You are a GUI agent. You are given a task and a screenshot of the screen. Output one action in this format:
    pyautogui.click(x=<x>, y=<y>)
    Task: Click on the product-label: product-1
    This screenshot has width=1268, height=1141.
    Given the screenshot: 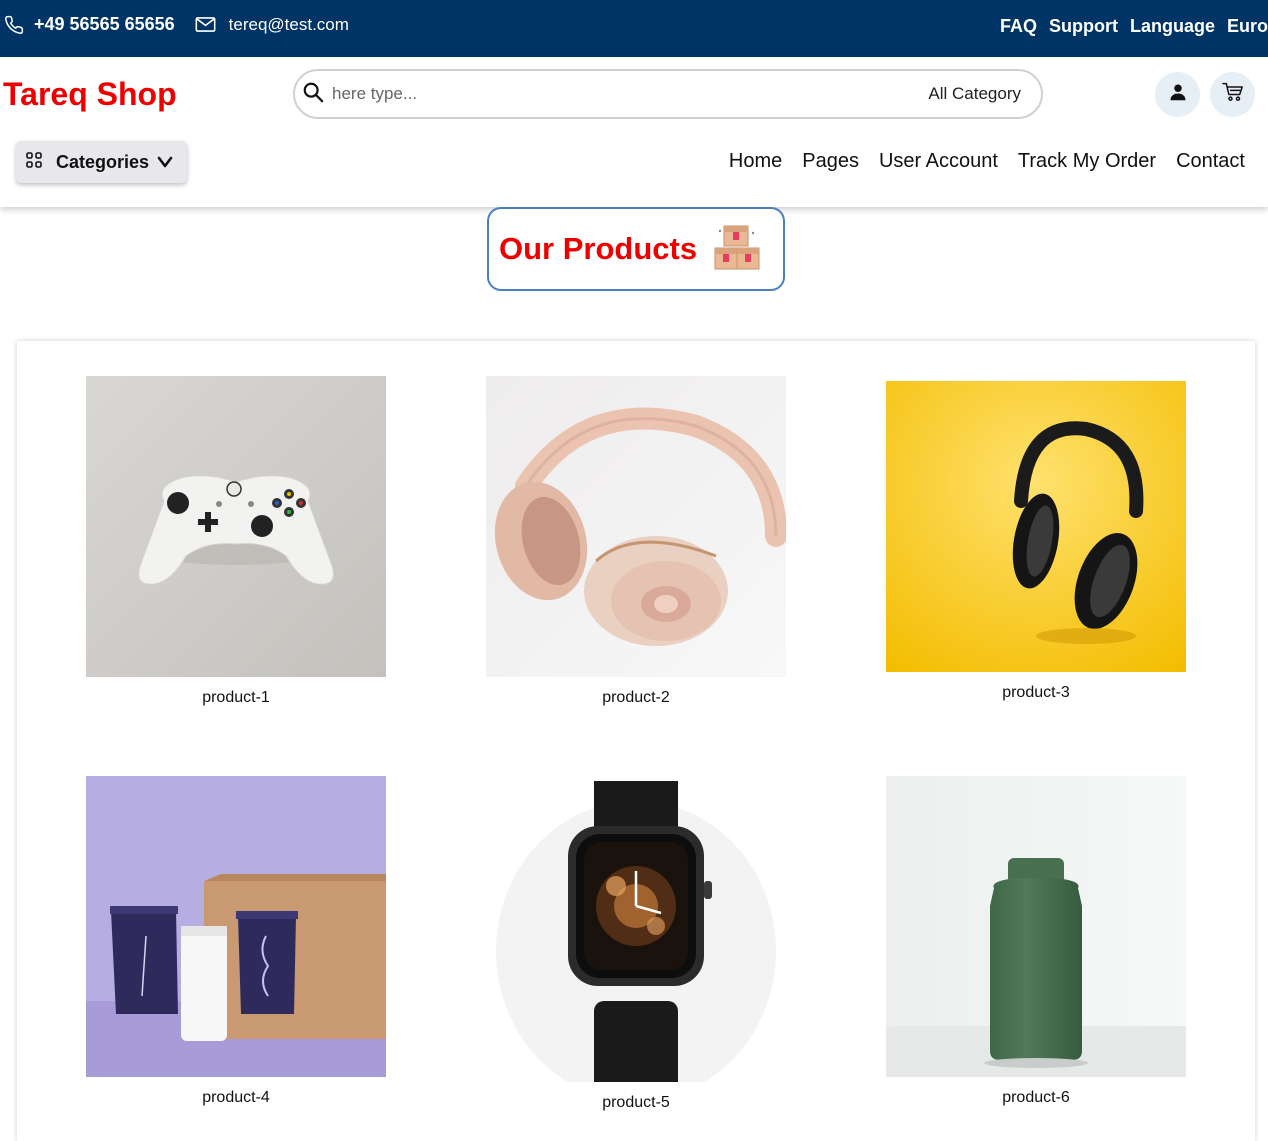 What is the action you would take?
    pyautogui.click(x=236, y=698)
    